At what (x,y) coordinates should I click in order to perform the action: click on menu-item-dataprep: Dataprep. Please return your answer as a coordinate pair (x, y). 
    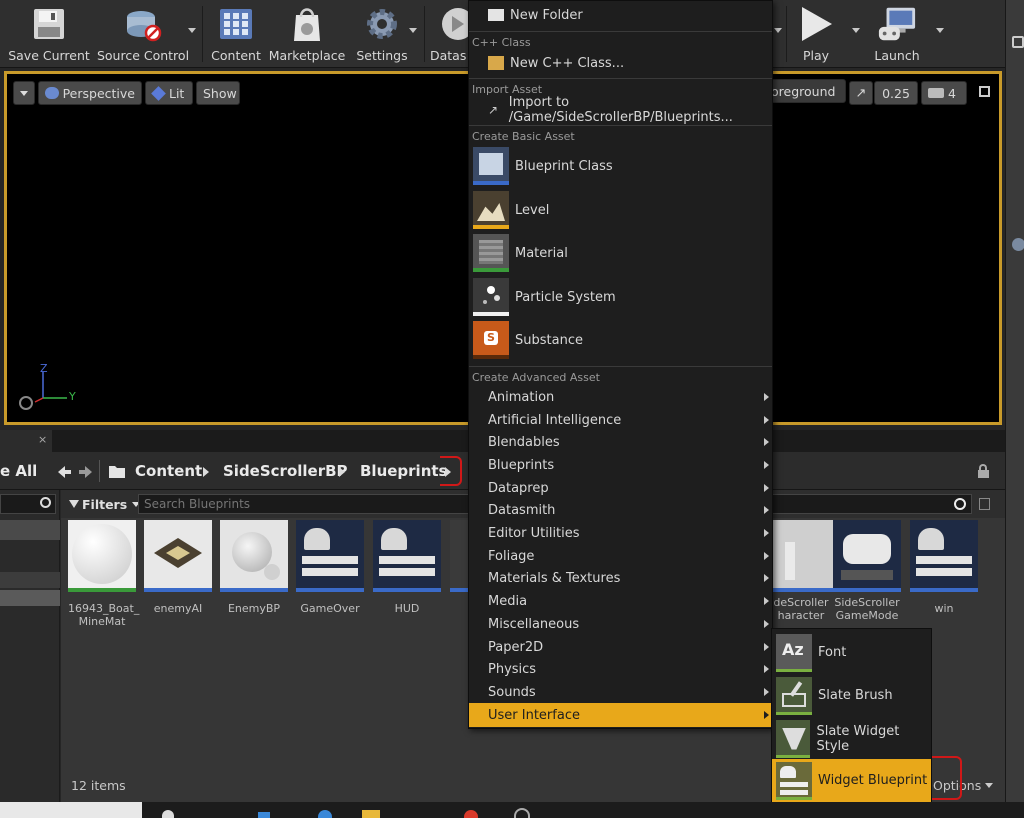
    Looking at the image, I should click on (620, 488).